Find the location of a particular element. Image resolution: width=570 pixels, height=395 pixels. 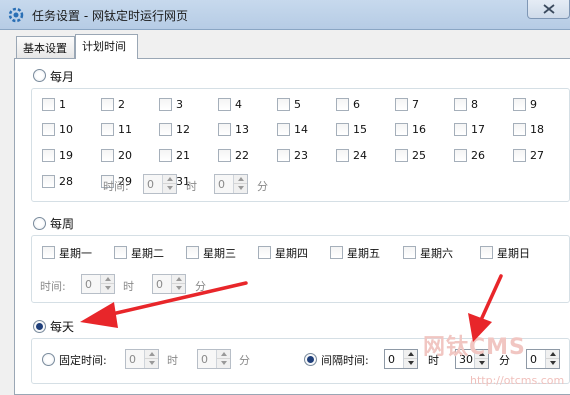

weekday-5-checkbox is located at coordinates (336, 252).